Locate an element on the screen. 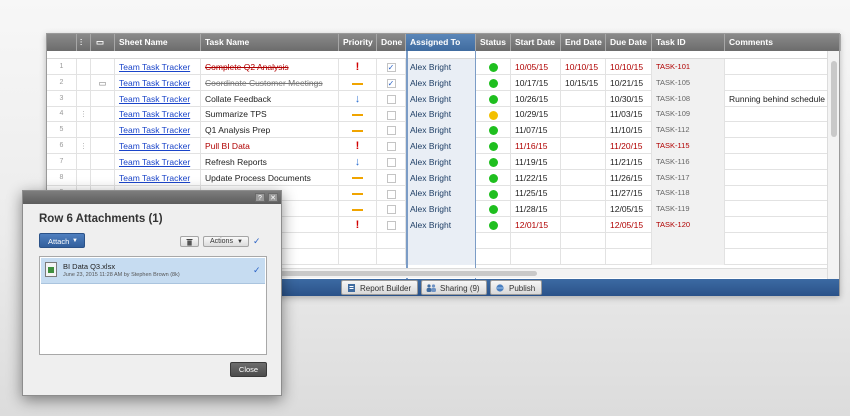  task-name-cell: Complete Q2 Analysis is located at coordinates (270, 67).